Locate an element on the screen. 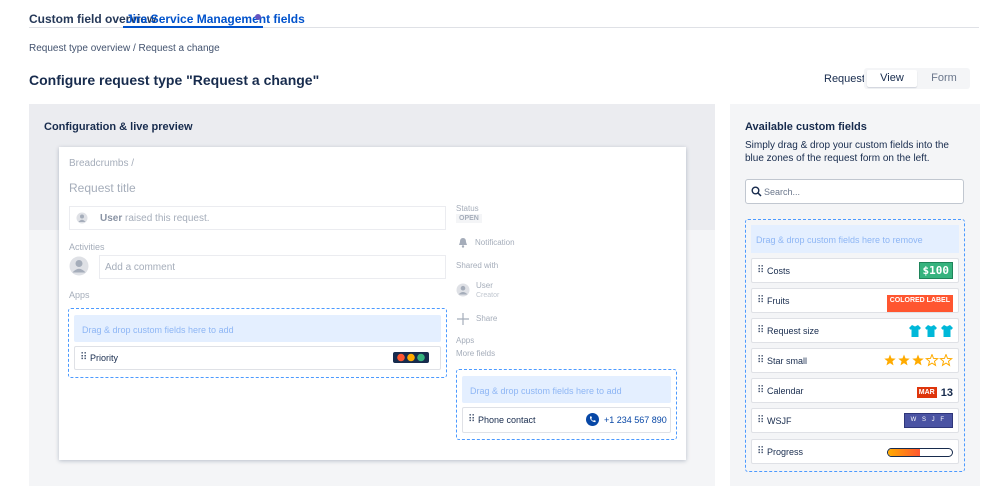 The width and height of the screenshot is (999, 486). field-card-wsjf: ⠿ WSJF W S J F is located at coordinates (855, 420).